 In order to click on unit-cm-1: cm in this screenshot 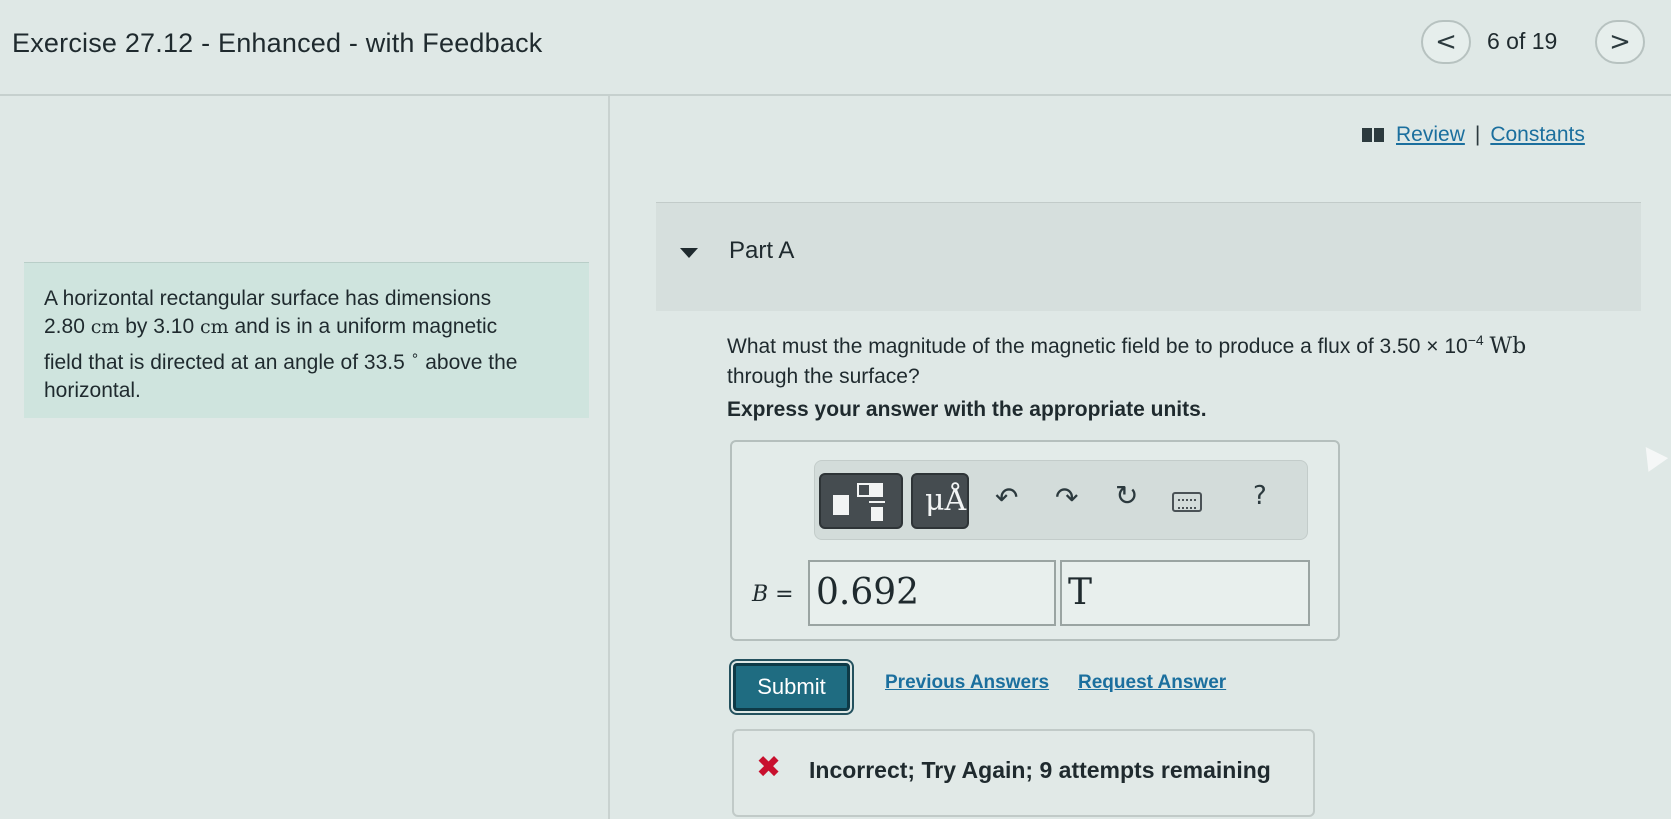, I will do `click(105, 327)`.